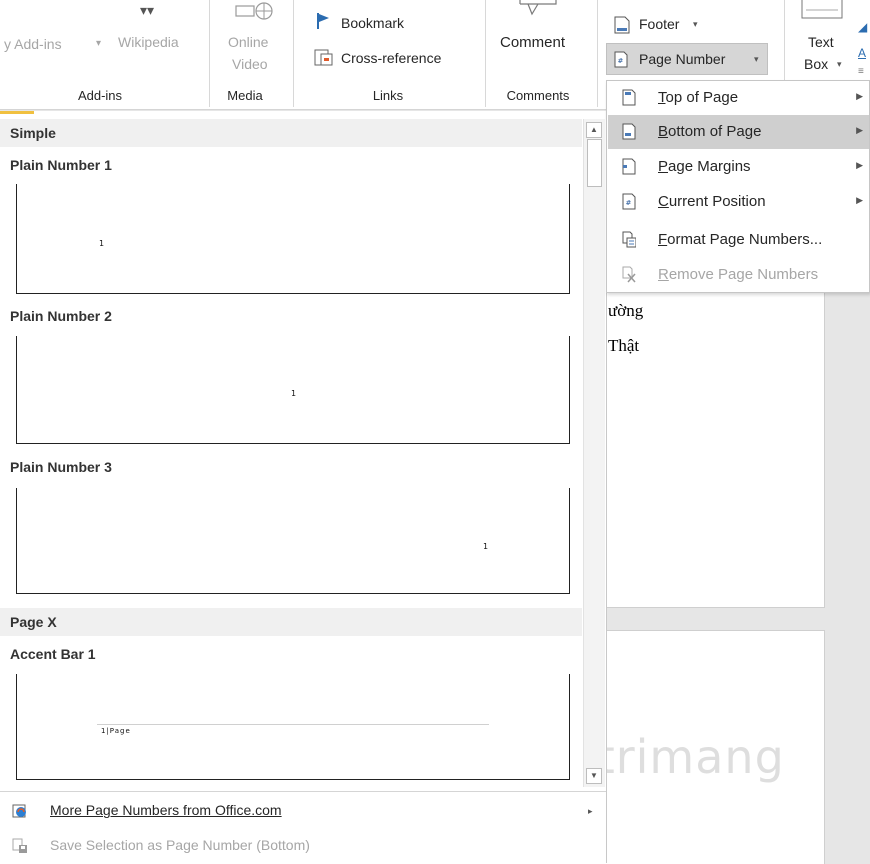 Image resolution: width=870 pixels, height=864 pixels. I want to click on more-page-numbers-item: More Page Numbers from Office.com, so click(147, 810).